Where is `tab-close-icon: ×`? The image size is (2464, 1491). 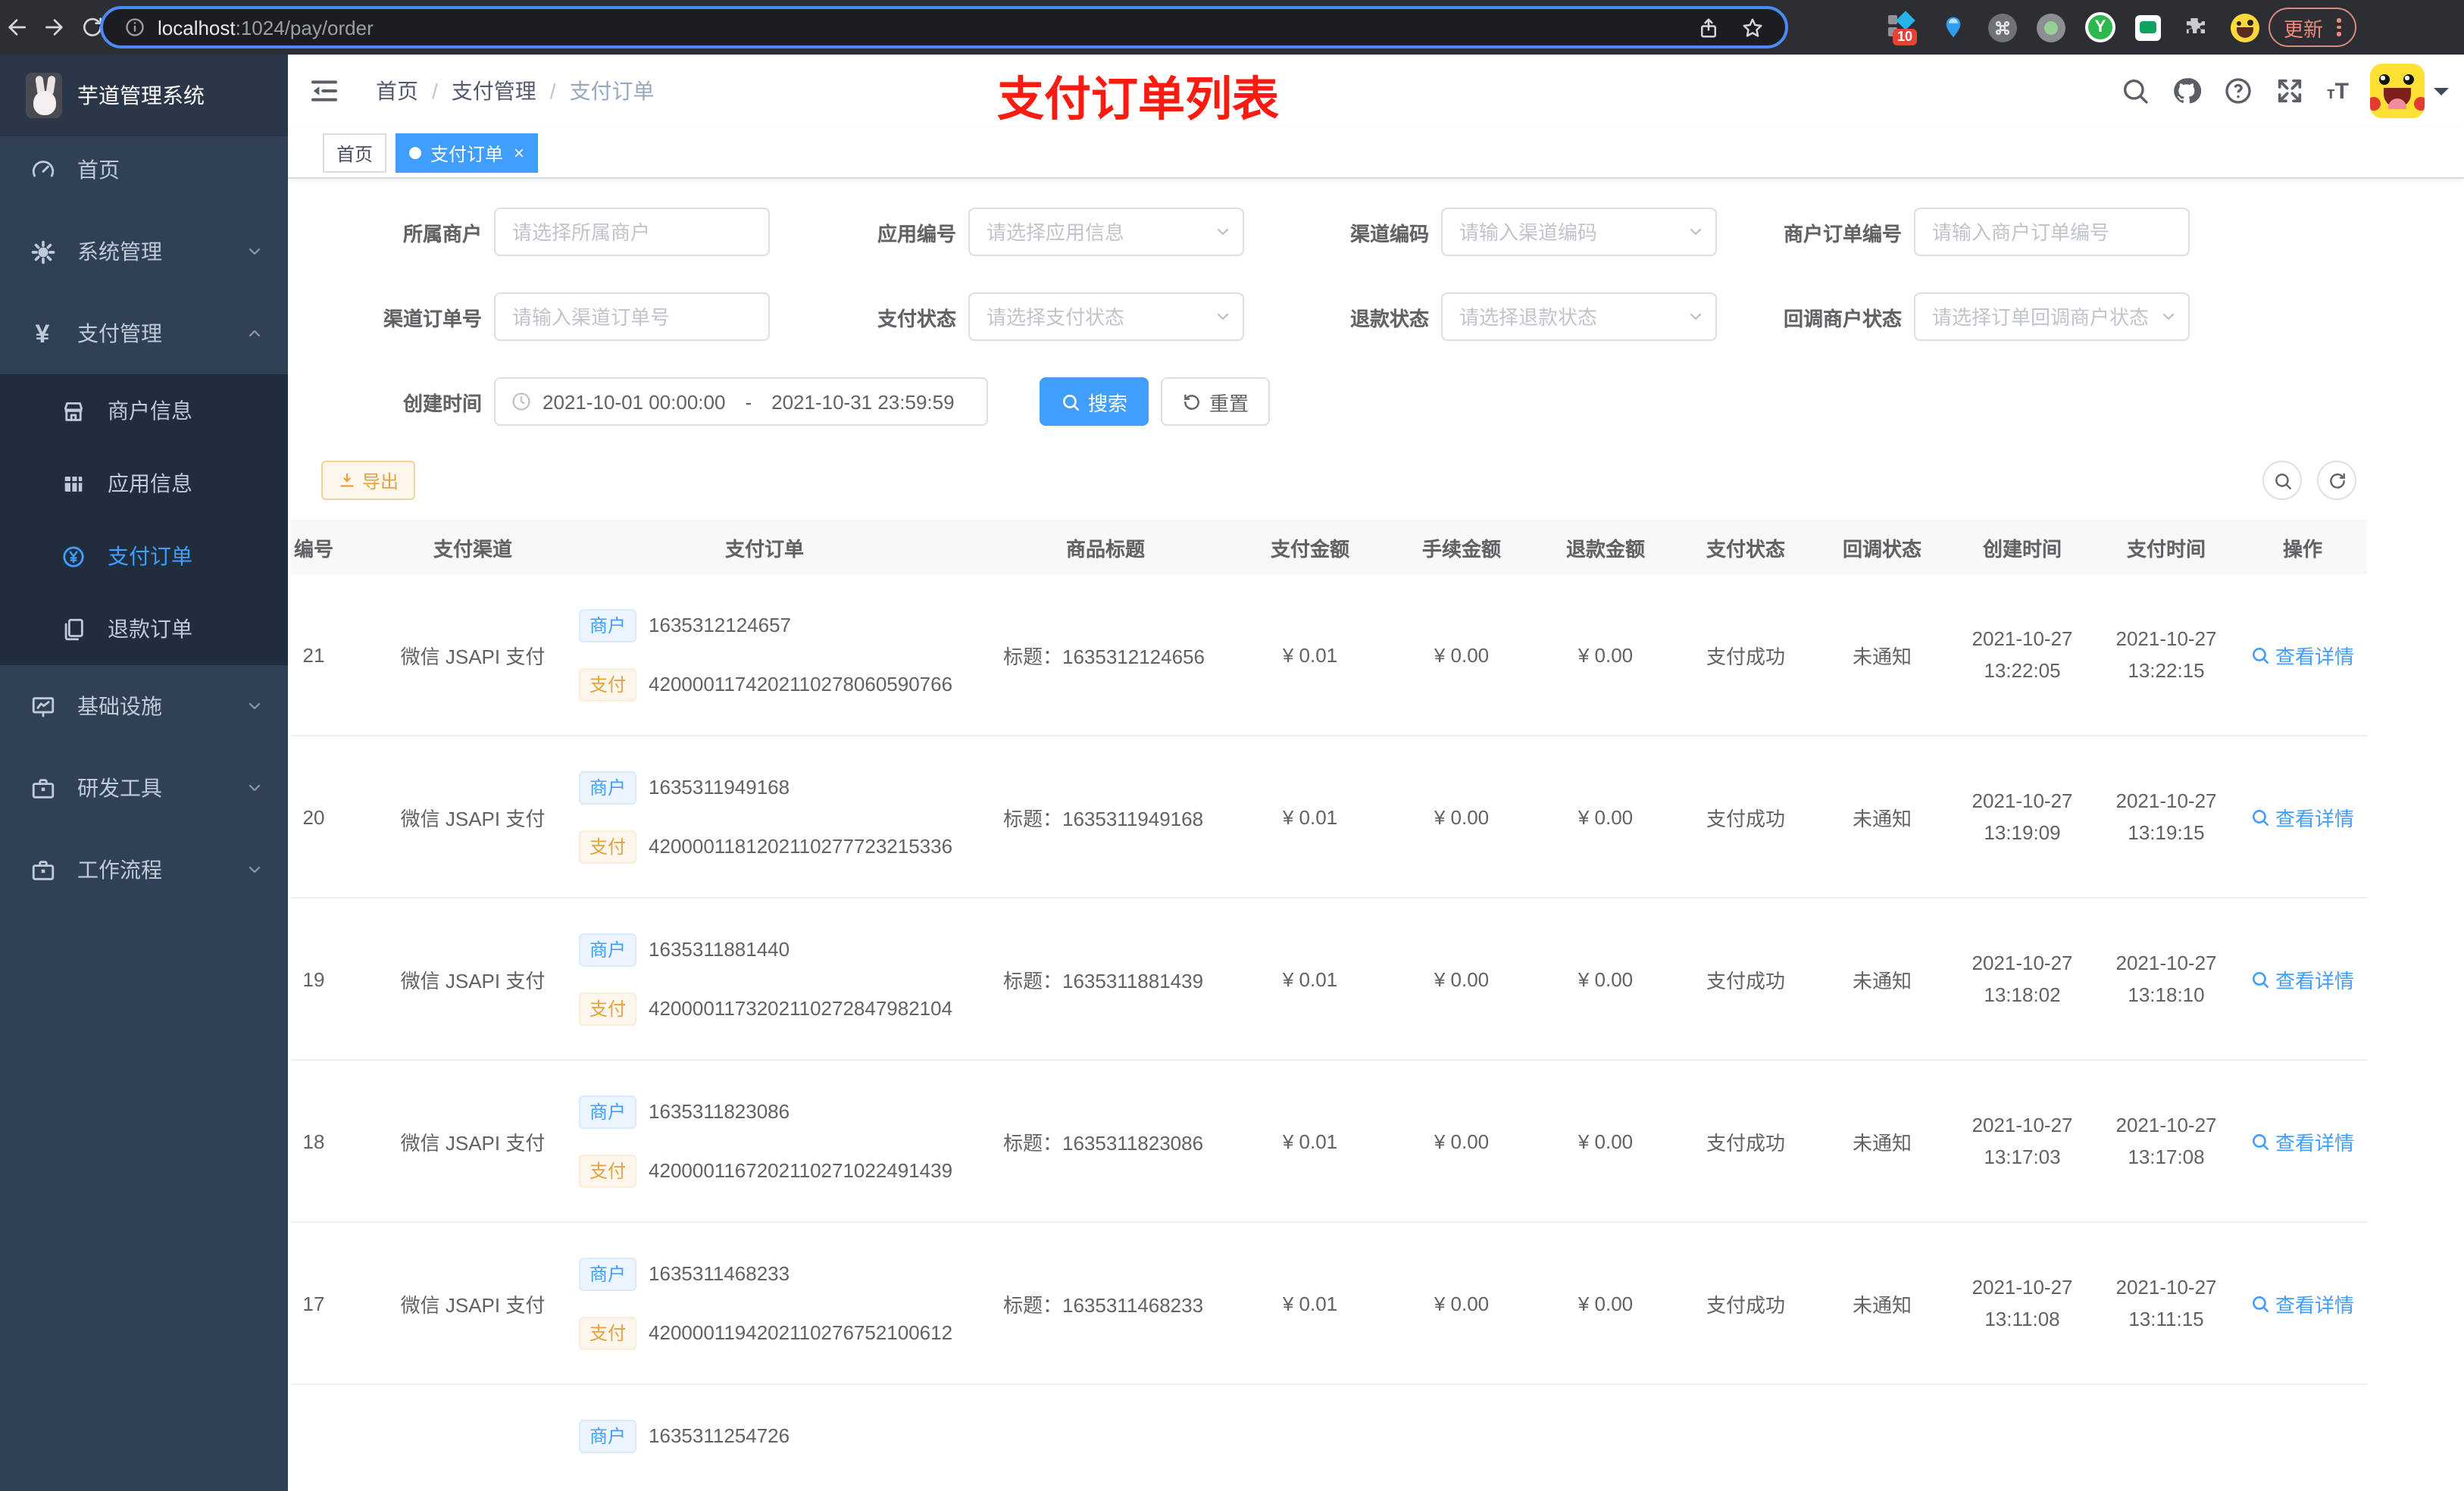 tab-close-icon: × is located at coordinates (519, 153).